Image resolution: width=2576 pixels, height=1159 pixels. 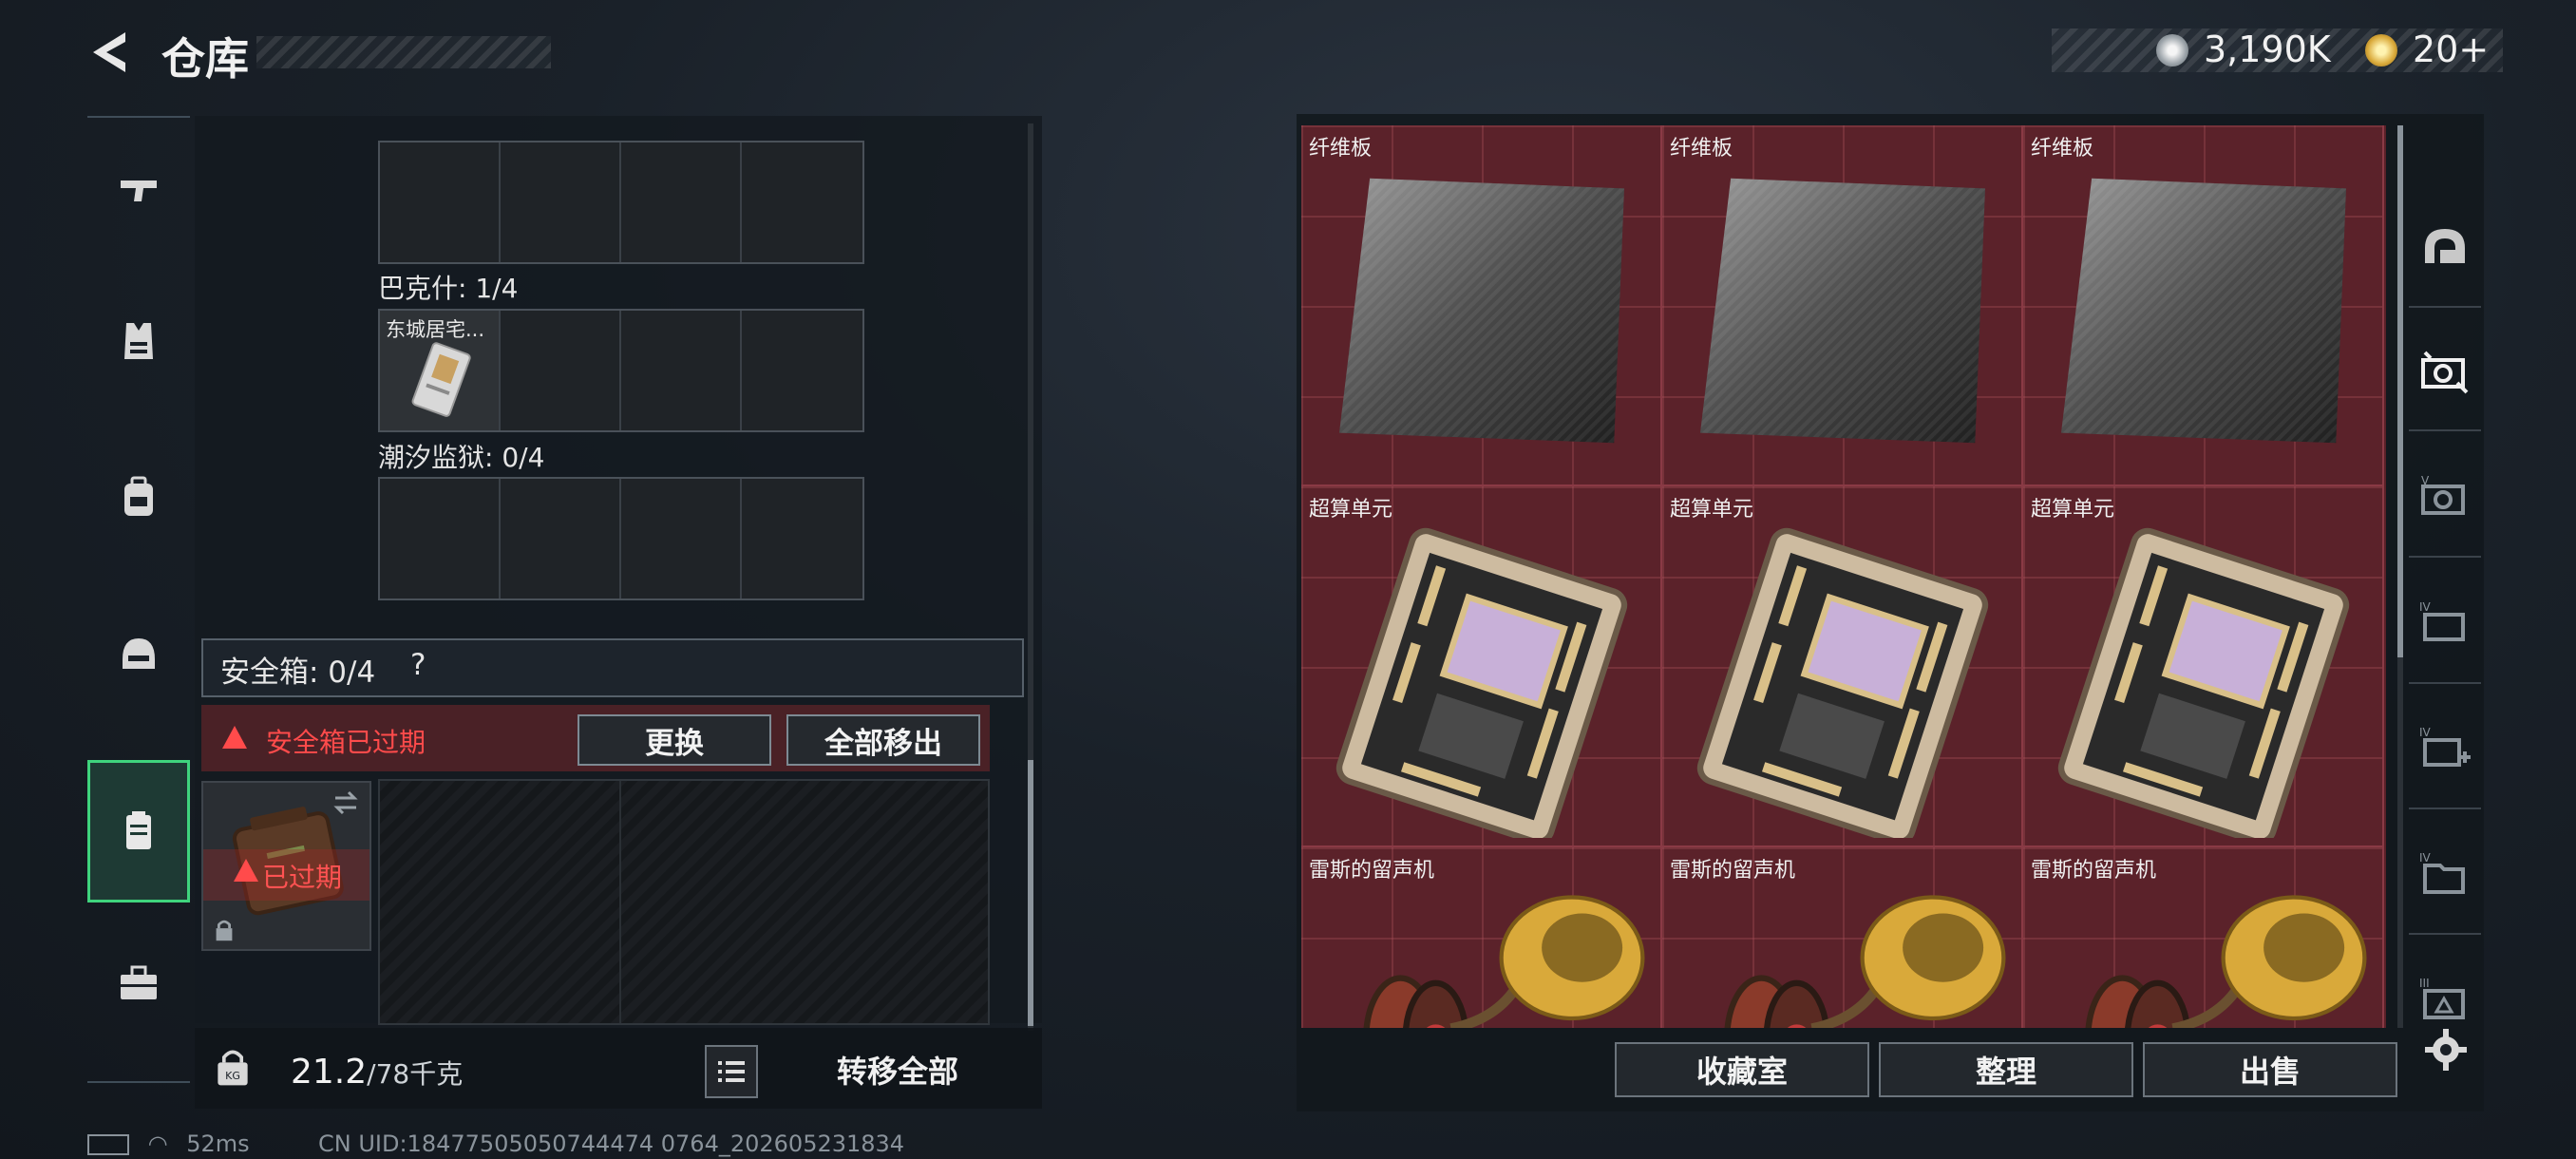 What do you see at coordinates (2442, 620) in the screenshot?
I see `storage-3-icon: IV` at bounding box center [2442, 620].